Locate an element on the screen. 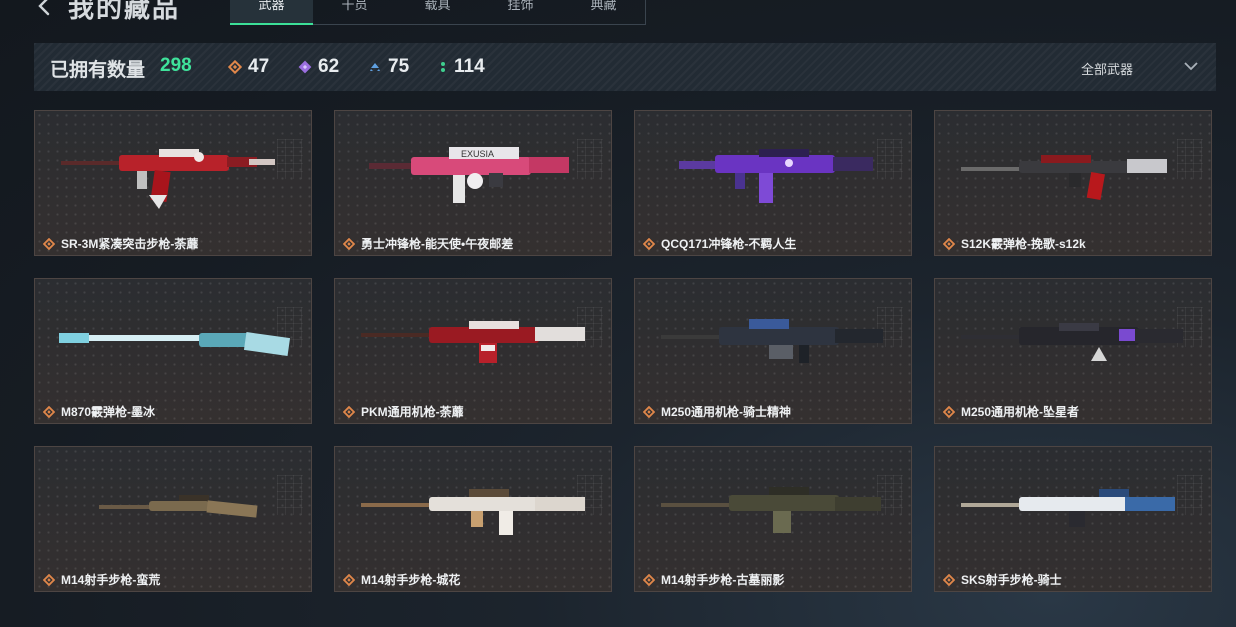 This screenshot has width=1236, height=627. rarity-stat-green: 114 is located at coordinates (461, 67).